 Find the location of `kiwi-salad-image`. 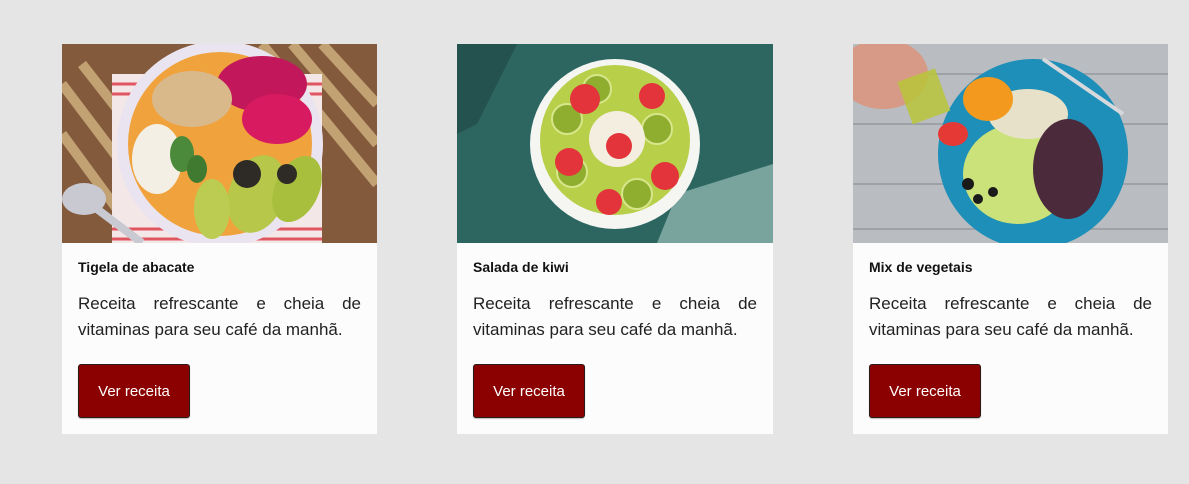

kiwi-salad-image is located at coordinates (615, 143).